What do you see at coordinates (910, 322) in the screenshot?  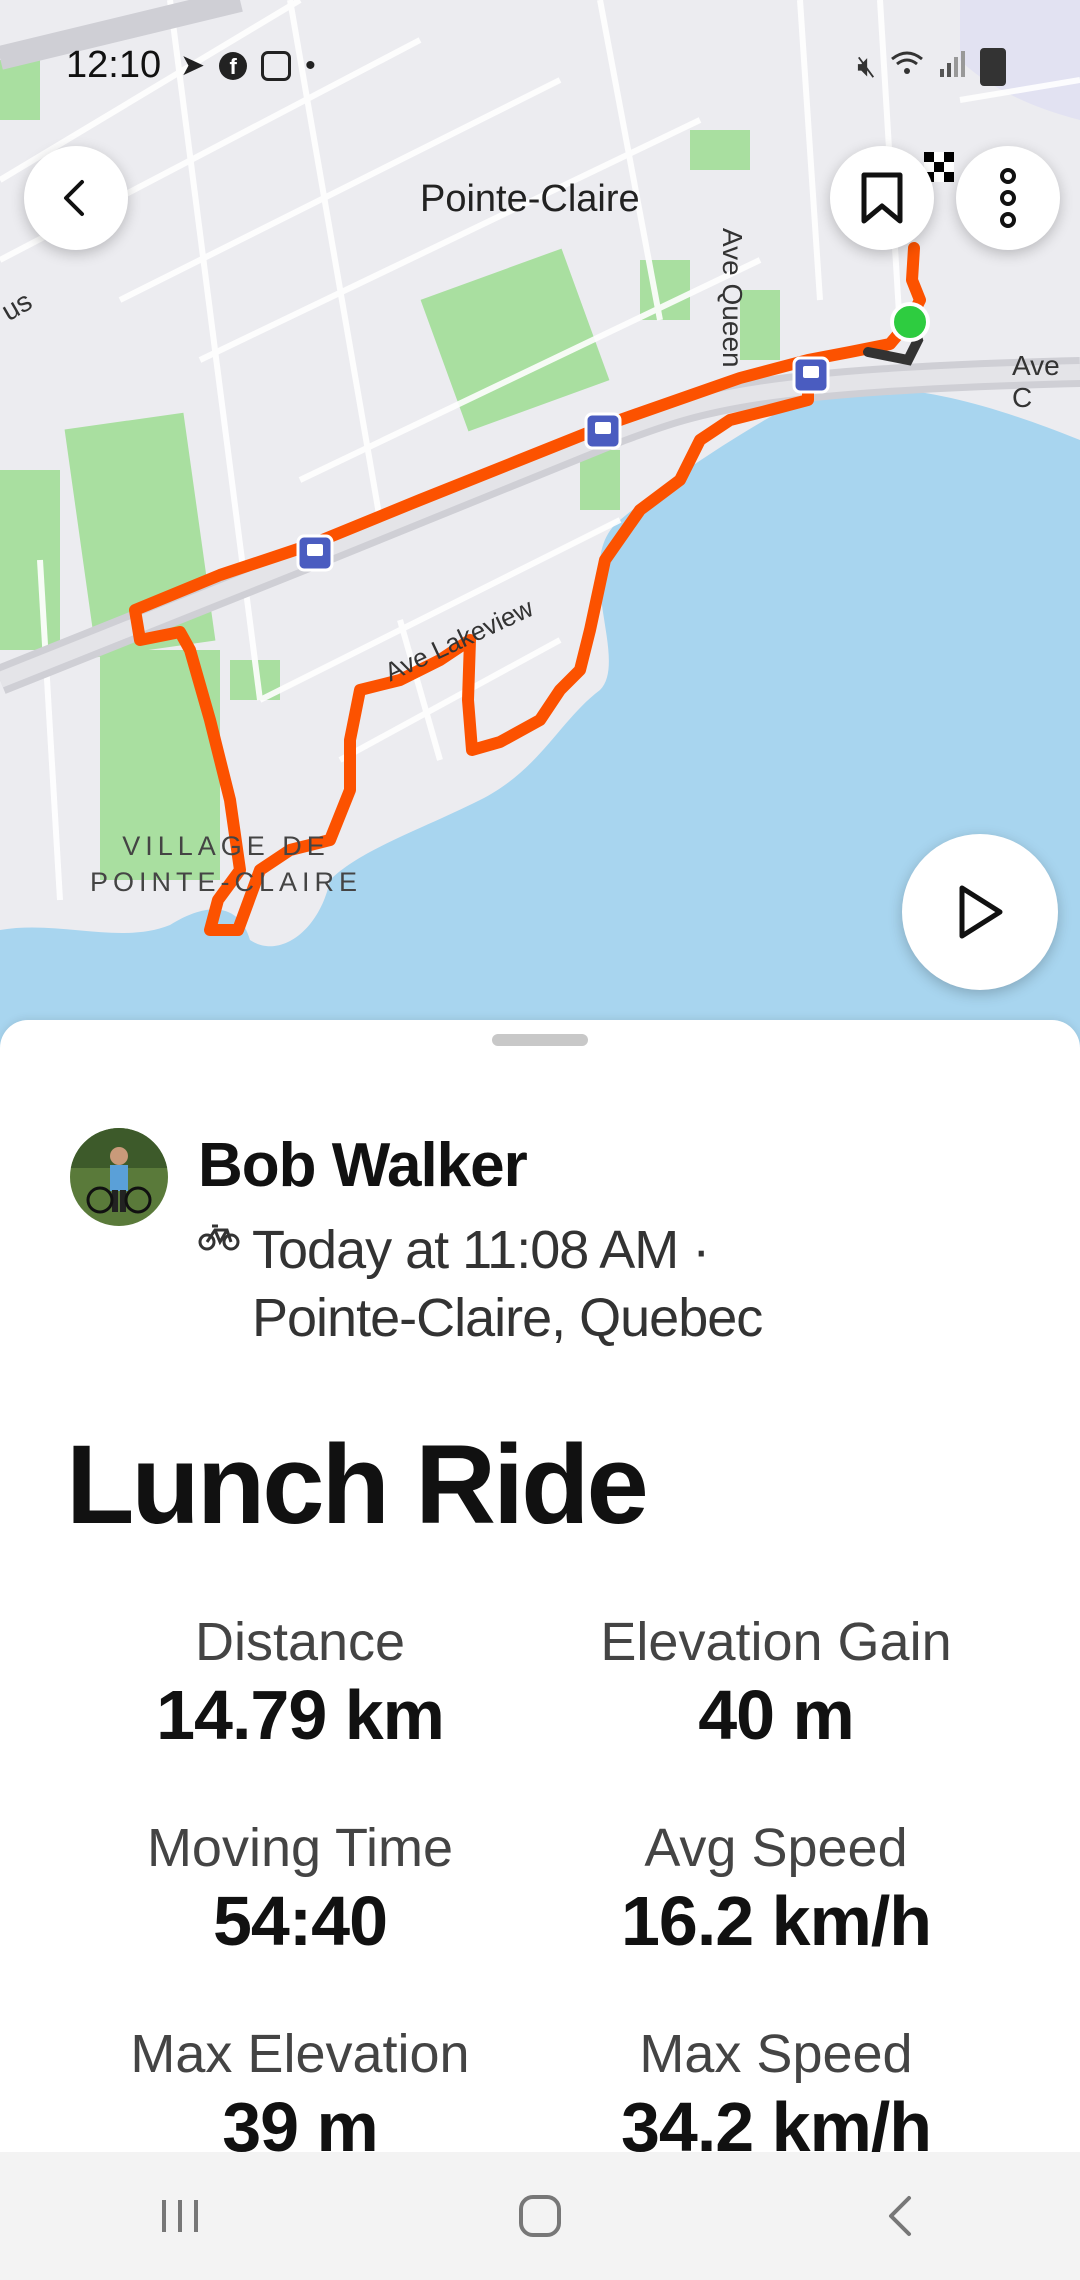 I see `start-marker` at bounding box center [910, 322].